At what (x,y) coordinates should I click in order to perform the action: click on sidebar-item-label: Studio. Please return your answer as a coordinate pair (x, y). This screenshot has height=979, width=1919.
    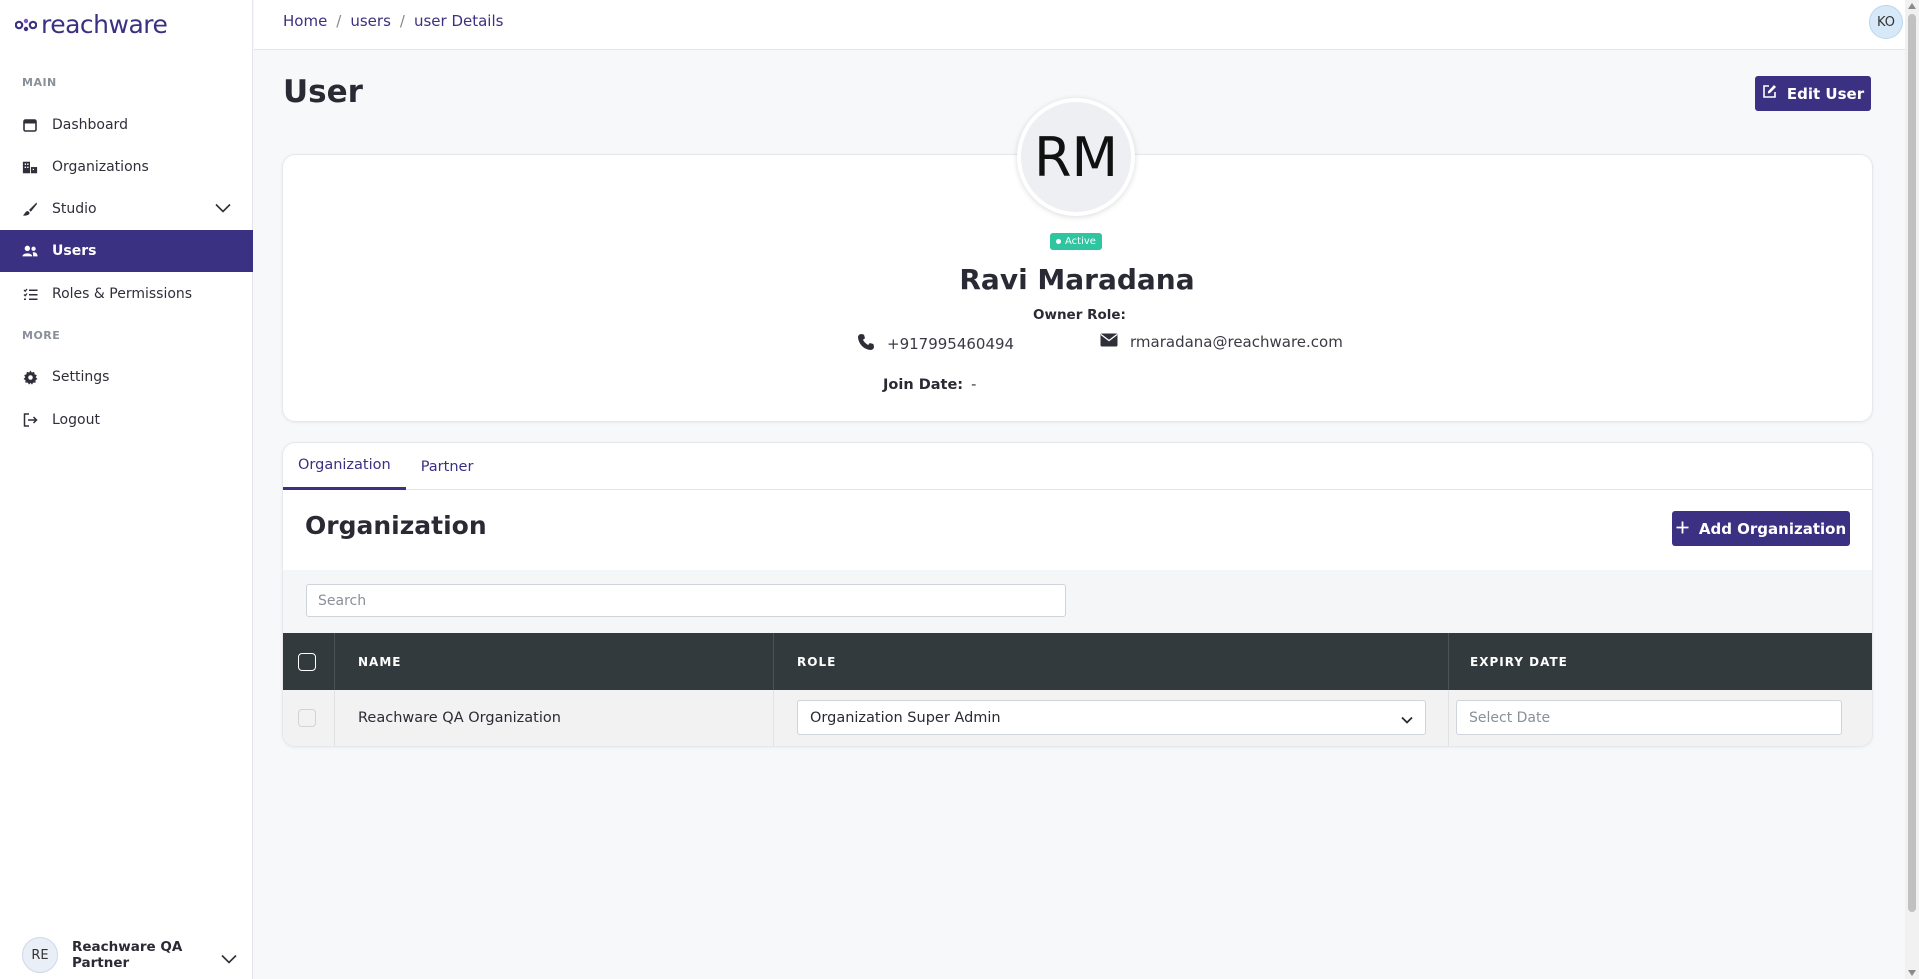
    Looking at the image, I should click on (74, 209).